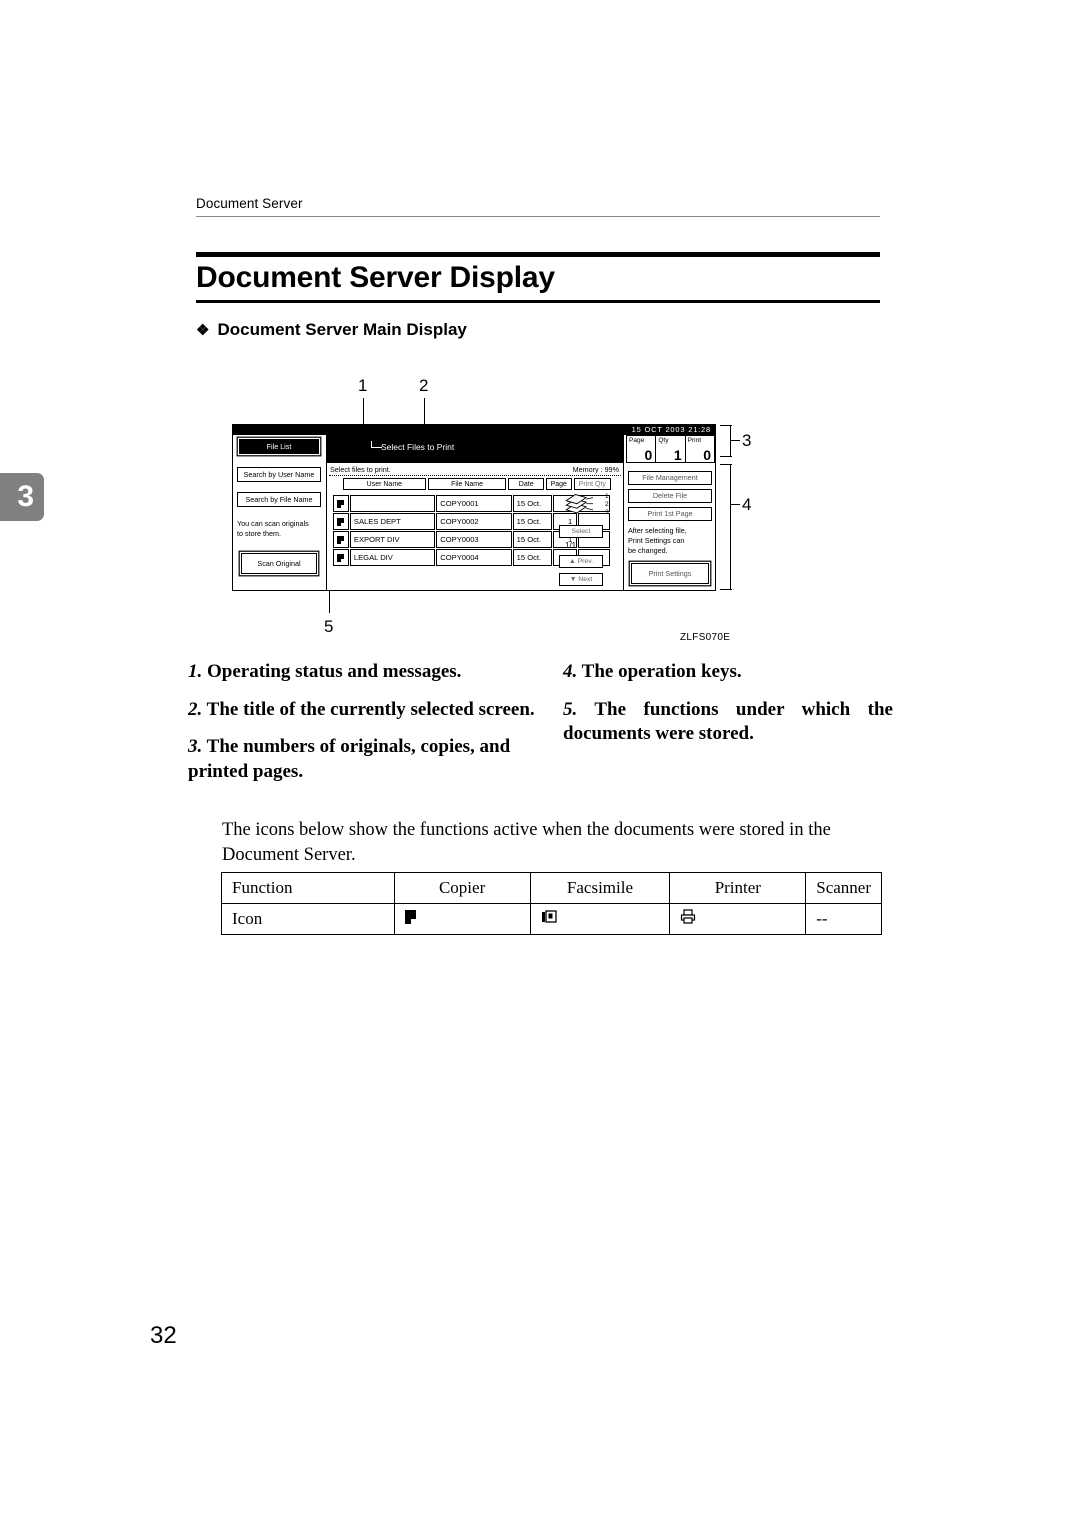 This screenshot has width=1080, height=1526. Describe the element at coordinates (670, 514) in the screenshot. I see `print-1st-page-key: Print 1st Page` at that location.